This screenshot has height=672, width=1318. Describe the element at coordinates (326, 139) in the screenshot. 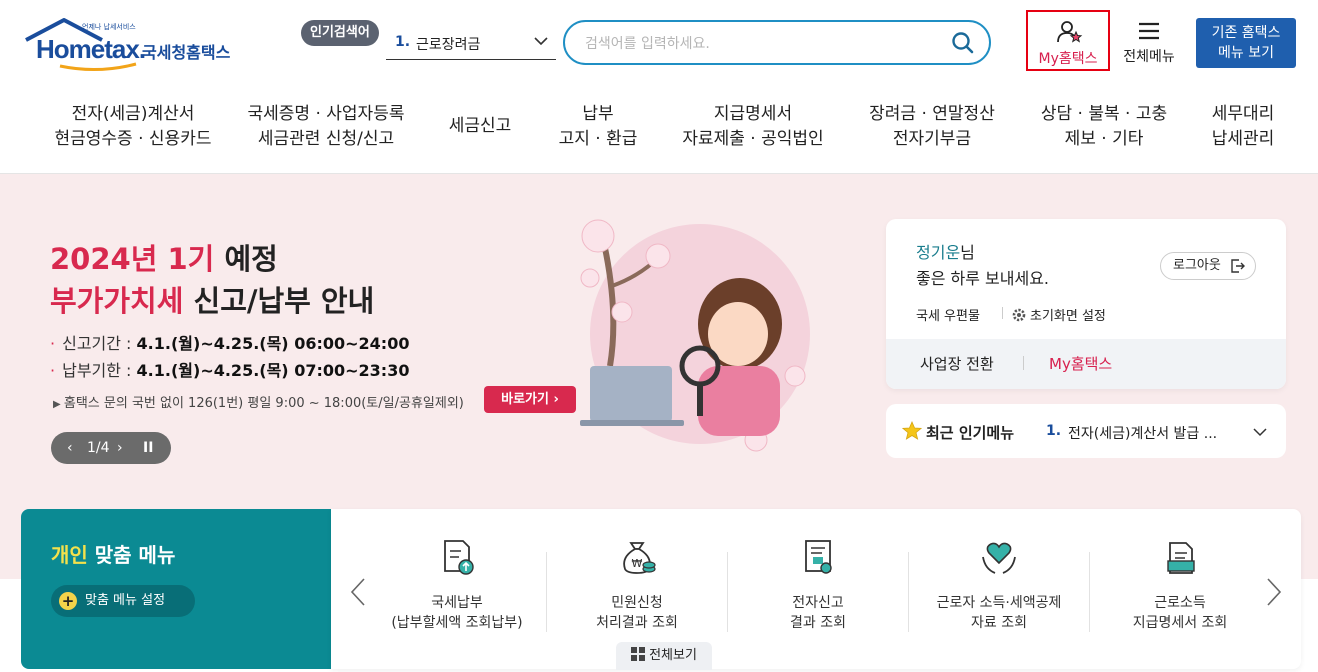

I see `gnb-label: 세금관련 신청/신고` at that location.